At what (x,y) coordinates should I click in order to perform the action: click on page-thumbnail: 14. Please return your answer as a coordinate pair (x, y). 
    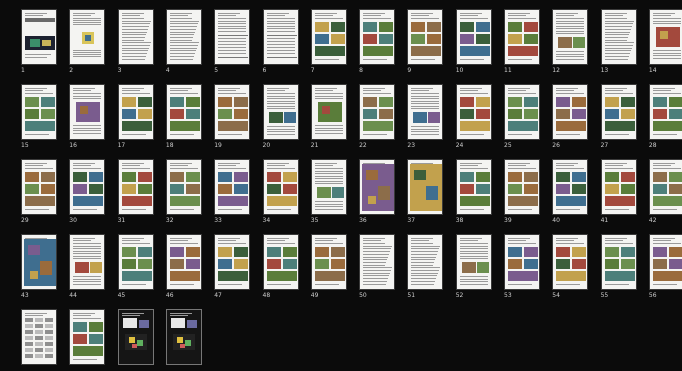
    Looking at the image, I should click on (665, 41).